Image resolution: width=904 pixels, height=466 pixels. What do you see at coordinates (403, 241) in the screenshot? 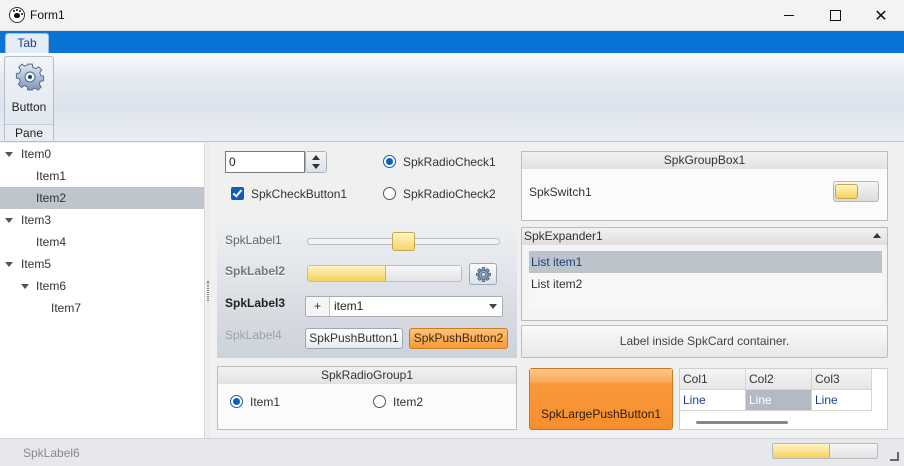
I see `trackbar-thumb` at bounding box center [403, 241].